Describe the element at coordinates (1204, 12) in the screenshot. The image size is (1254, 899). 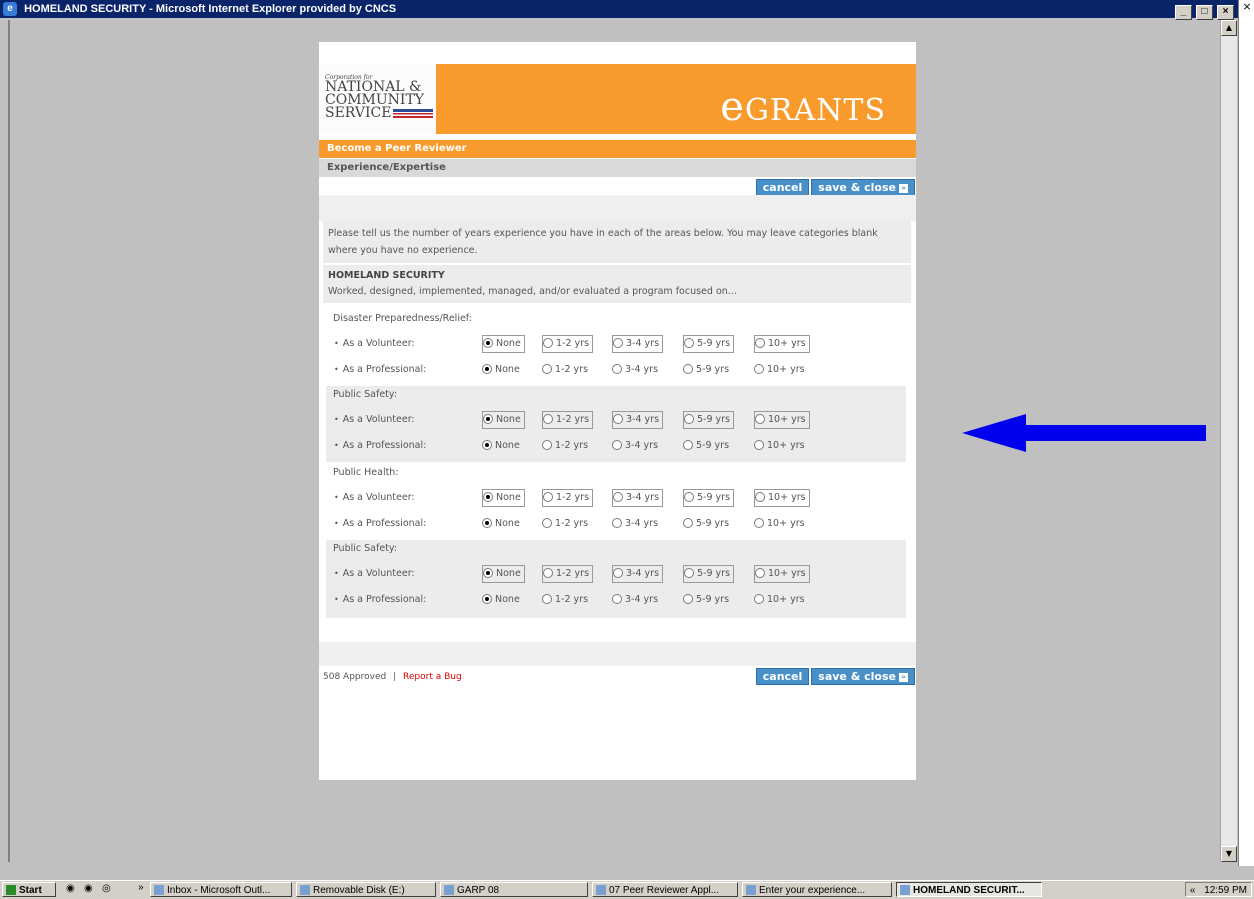
I see `maximize-button: □` at that location.